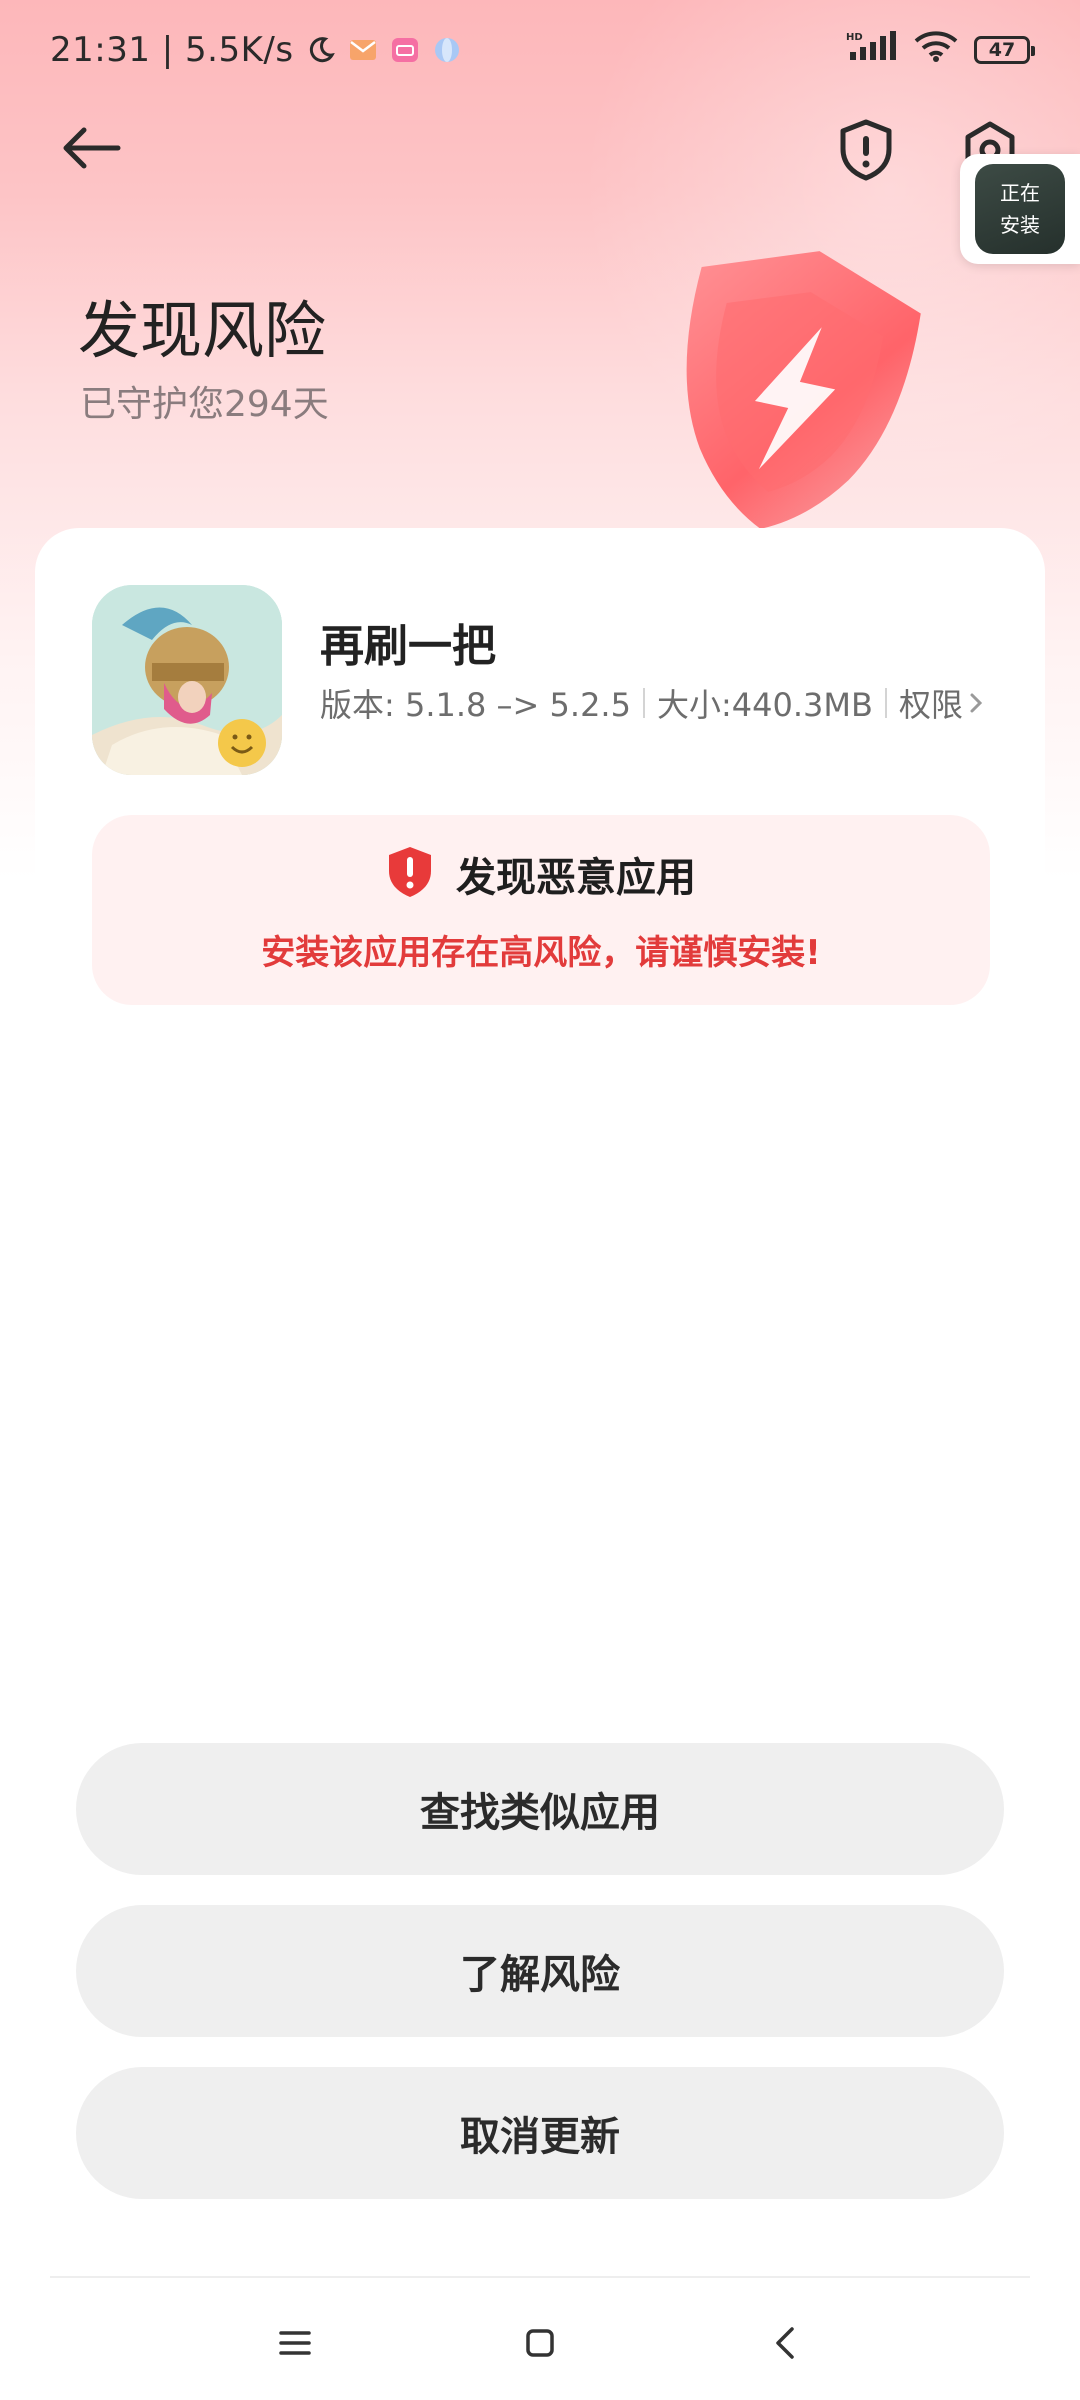  What do you see at coordinates (854, 37) in the screenshot?
I see `svg-text: HD` at bounding box center [854, 37].